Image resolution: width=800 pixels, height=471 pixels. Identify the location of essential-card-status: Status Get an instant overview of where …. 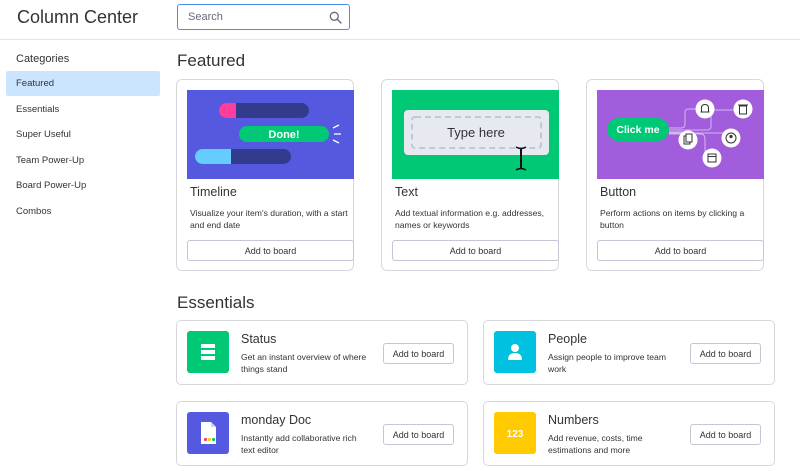
(322, 352).